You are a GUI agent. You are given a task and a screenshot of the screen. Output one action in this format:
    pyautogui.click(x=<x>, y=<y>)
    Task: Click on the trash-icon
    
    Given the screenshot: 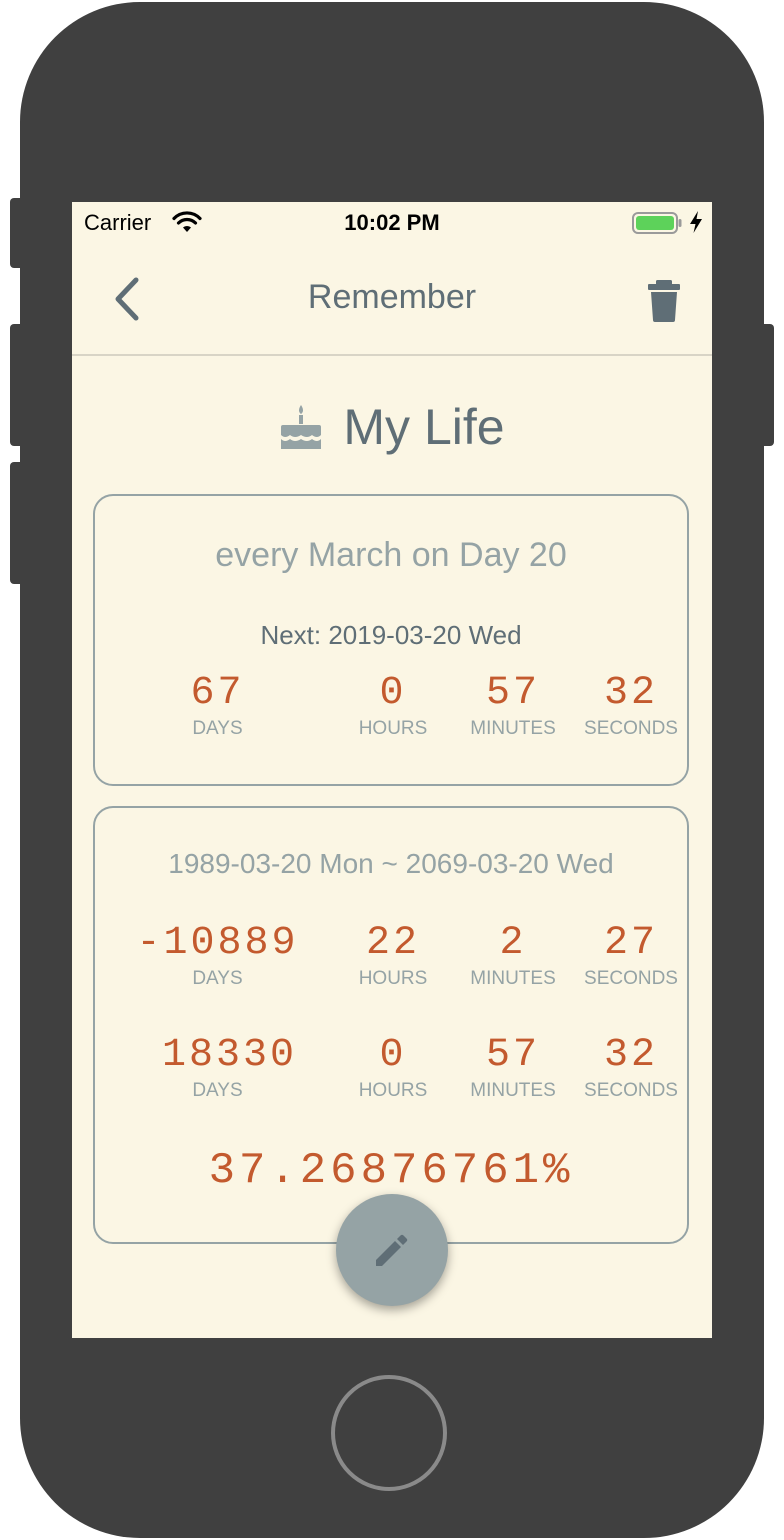 What is the action you would take?
    pyautogui.click(x=664, y=300)
    